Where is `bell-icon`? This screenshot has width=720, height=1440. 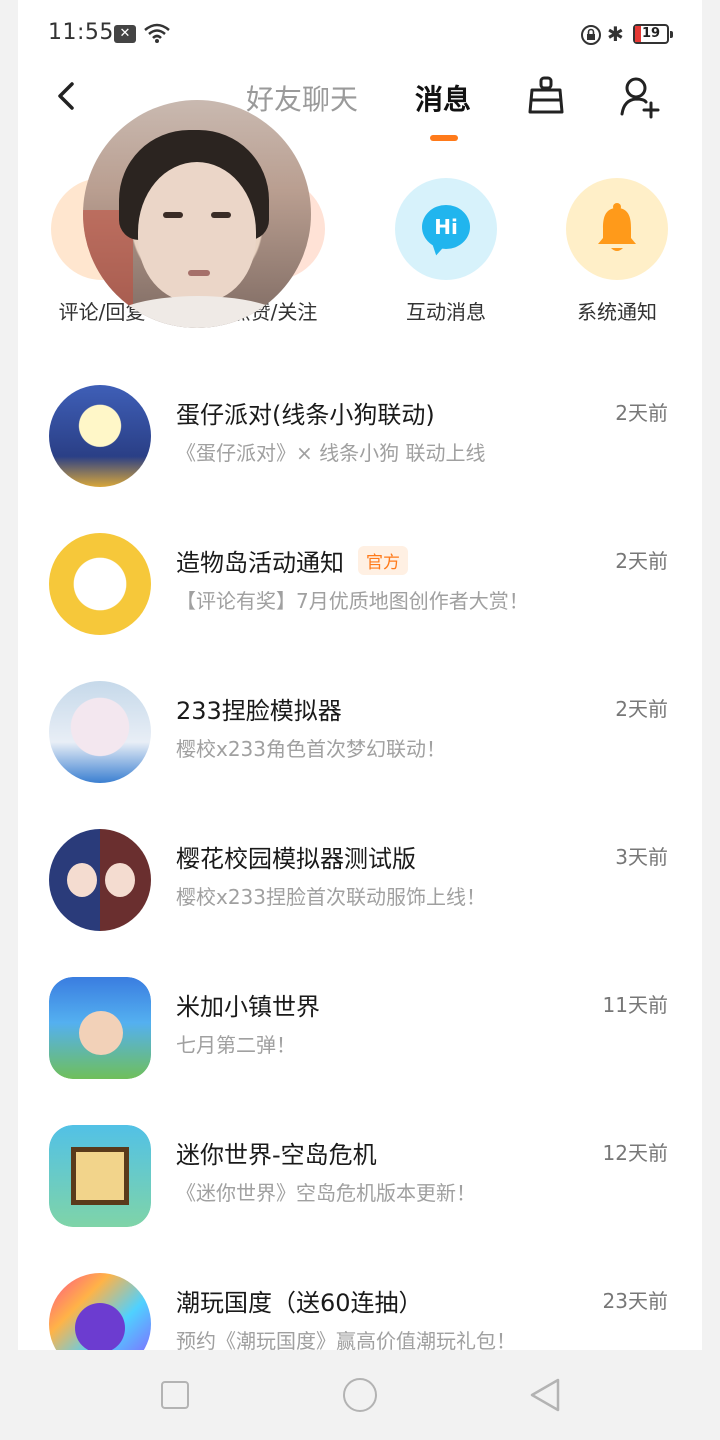 bell-icon is located at coordinates (617, 229).